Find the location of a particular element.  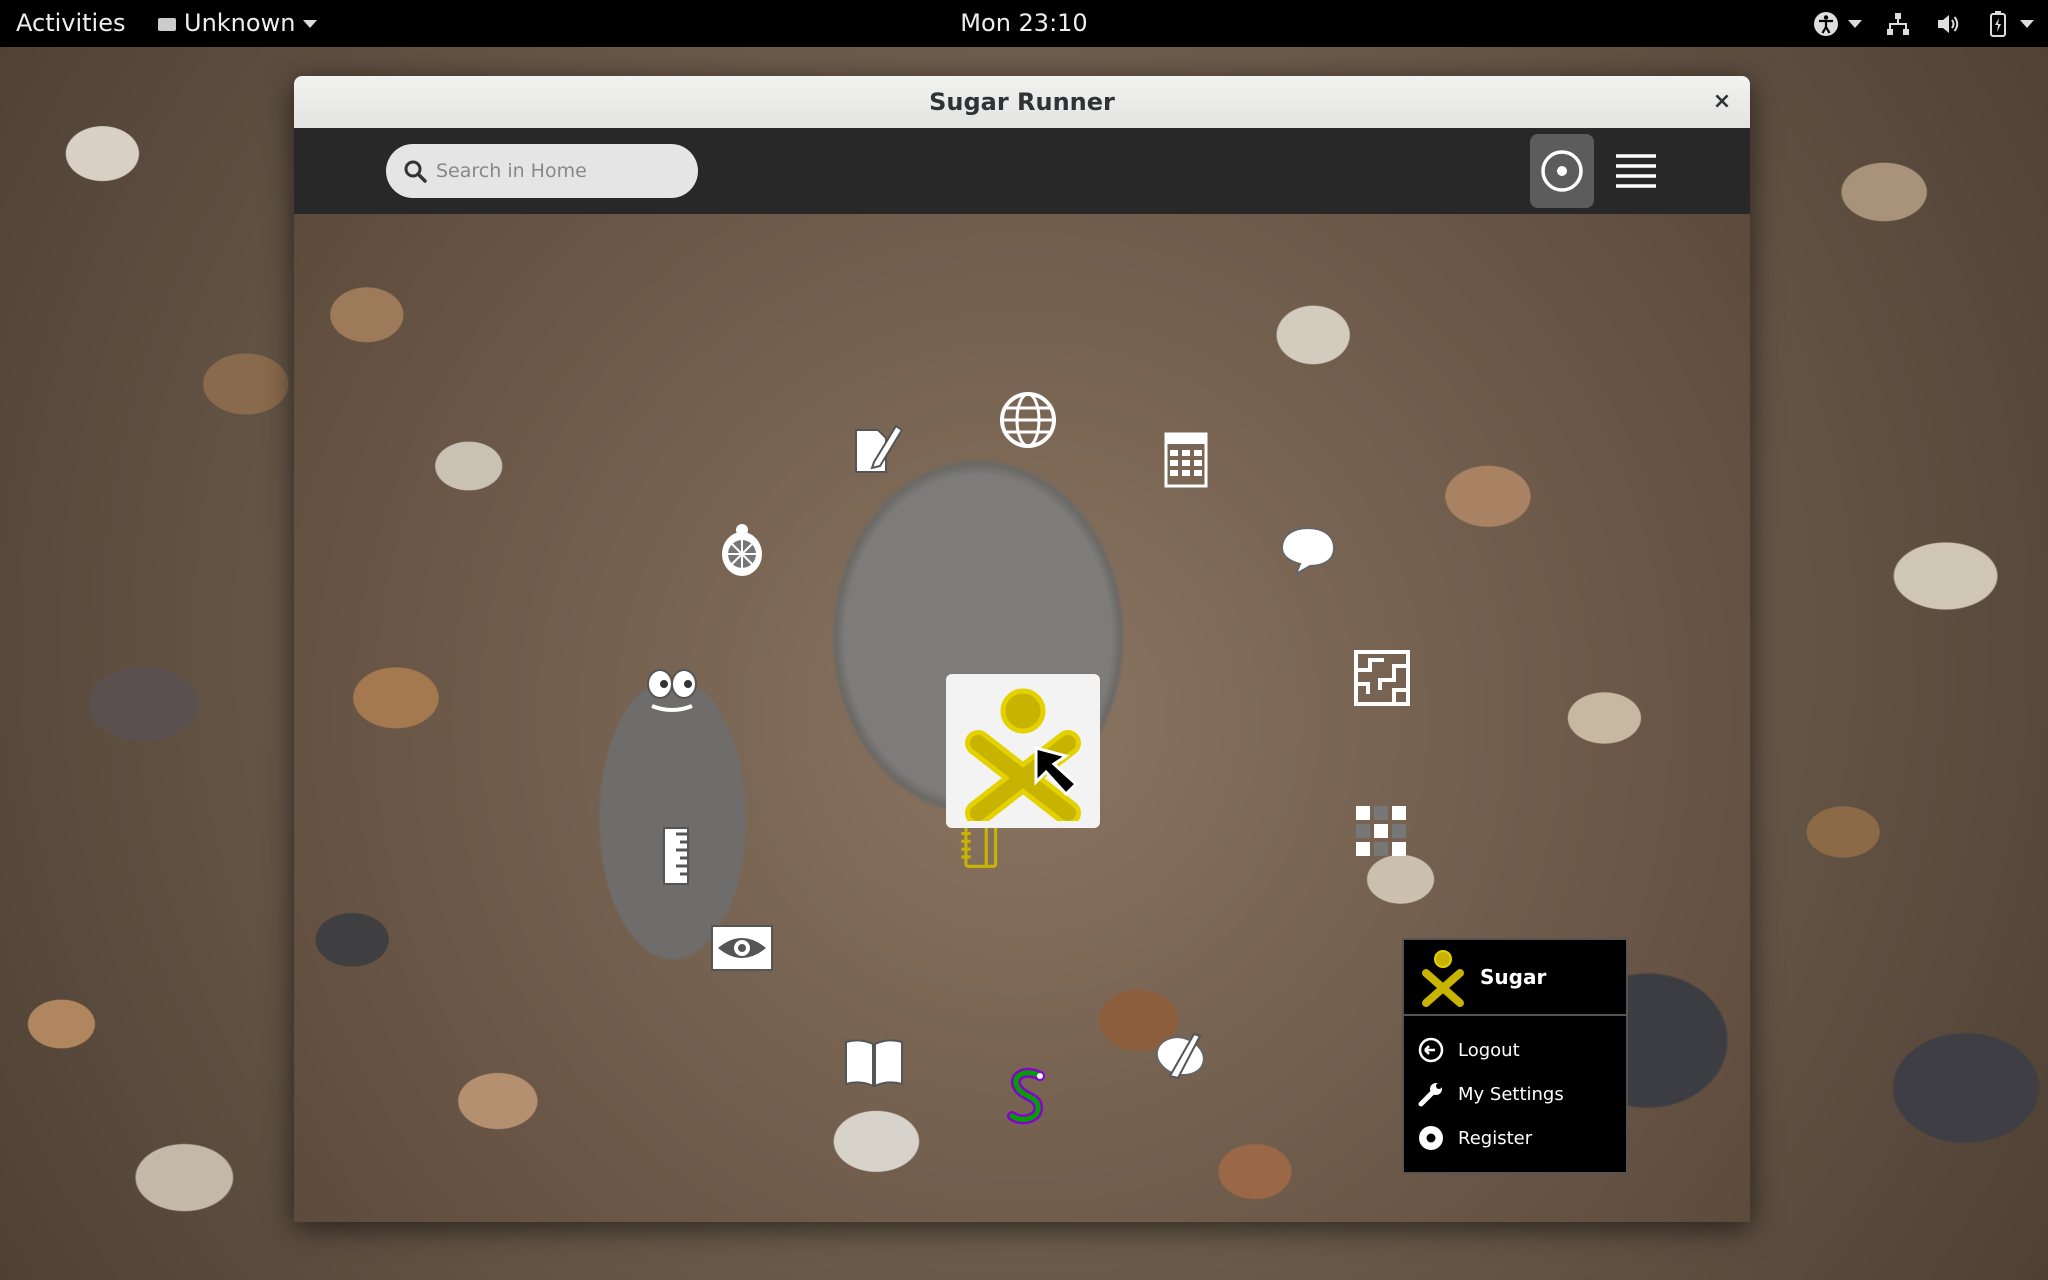

chat-activity-icon is located at coordinates (1308, 550).